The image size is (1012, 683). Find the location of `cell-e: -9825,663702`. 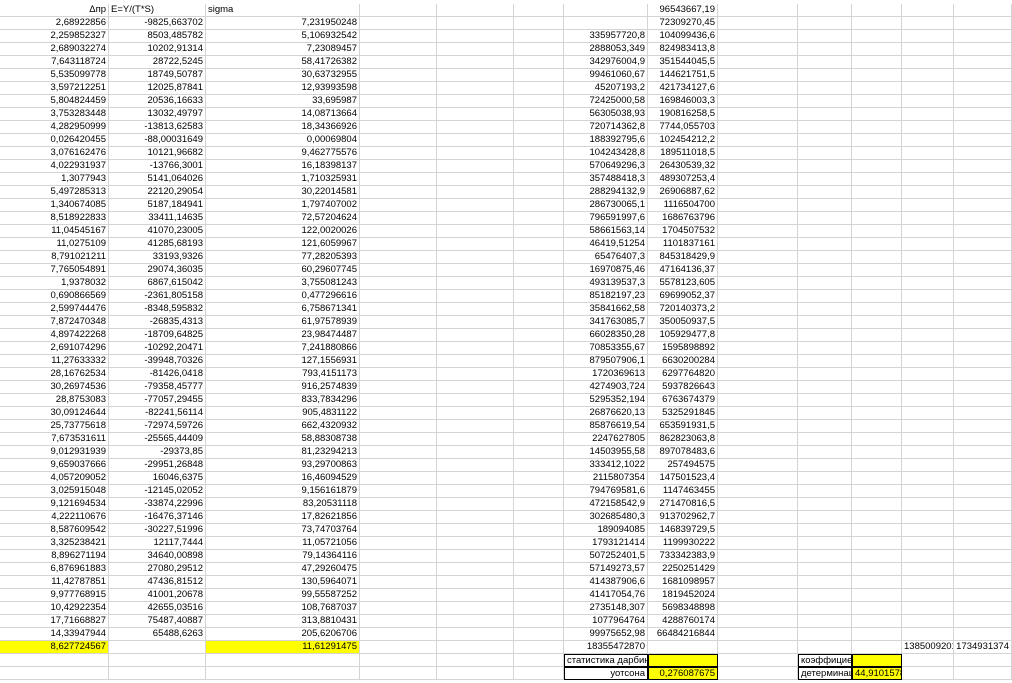

cell-e: -9825,663702 is located at coordinates (157, 23).